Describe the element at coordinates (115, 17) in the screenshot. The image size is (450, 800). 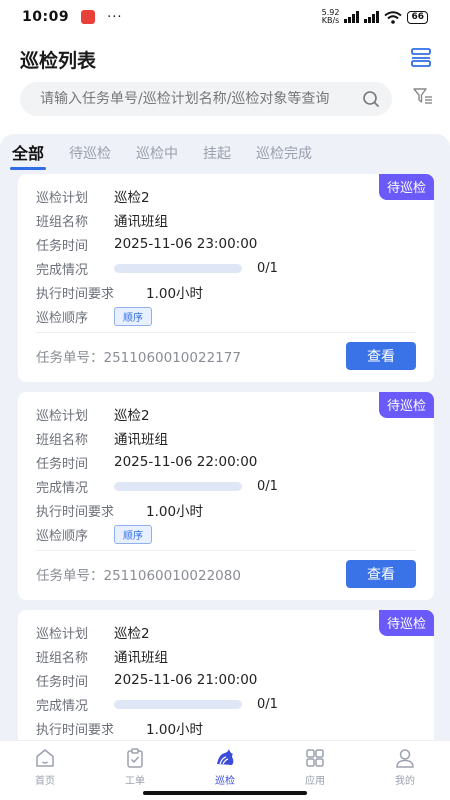
I see `more-notifications-icon: ···` at that location.